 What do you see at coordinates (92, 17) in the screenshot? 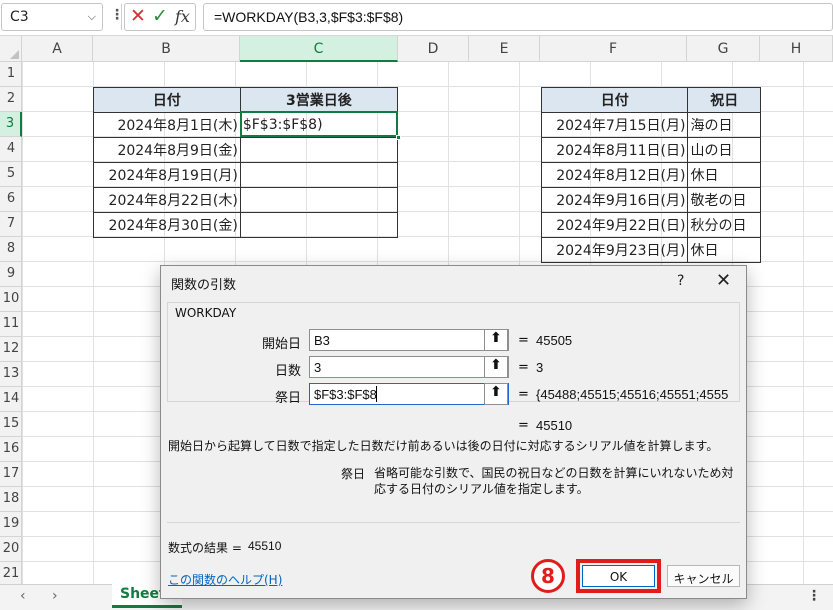
I see `chevron-down-icon: ⌵` at bounding box center [92, 17].